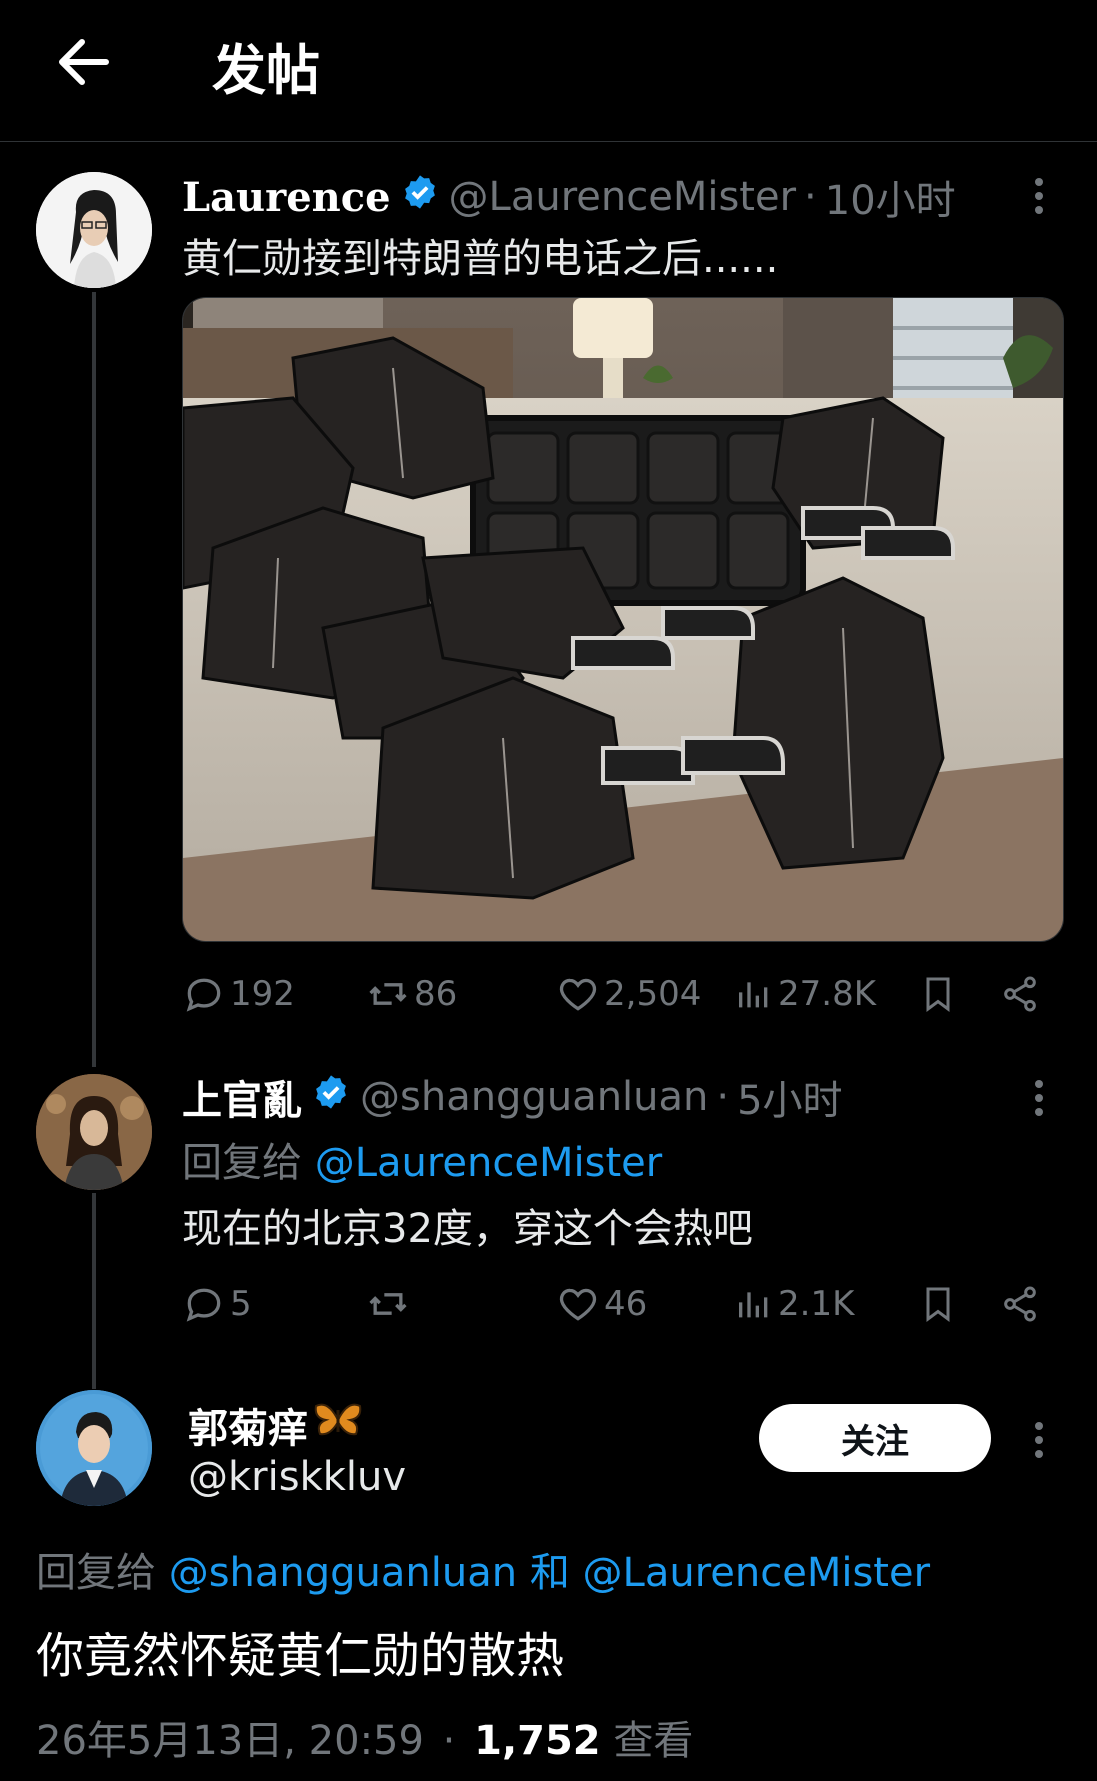 This screenshot has width=1097, height=1781. I want to click on butterfly-icon, so click(338, 1425).